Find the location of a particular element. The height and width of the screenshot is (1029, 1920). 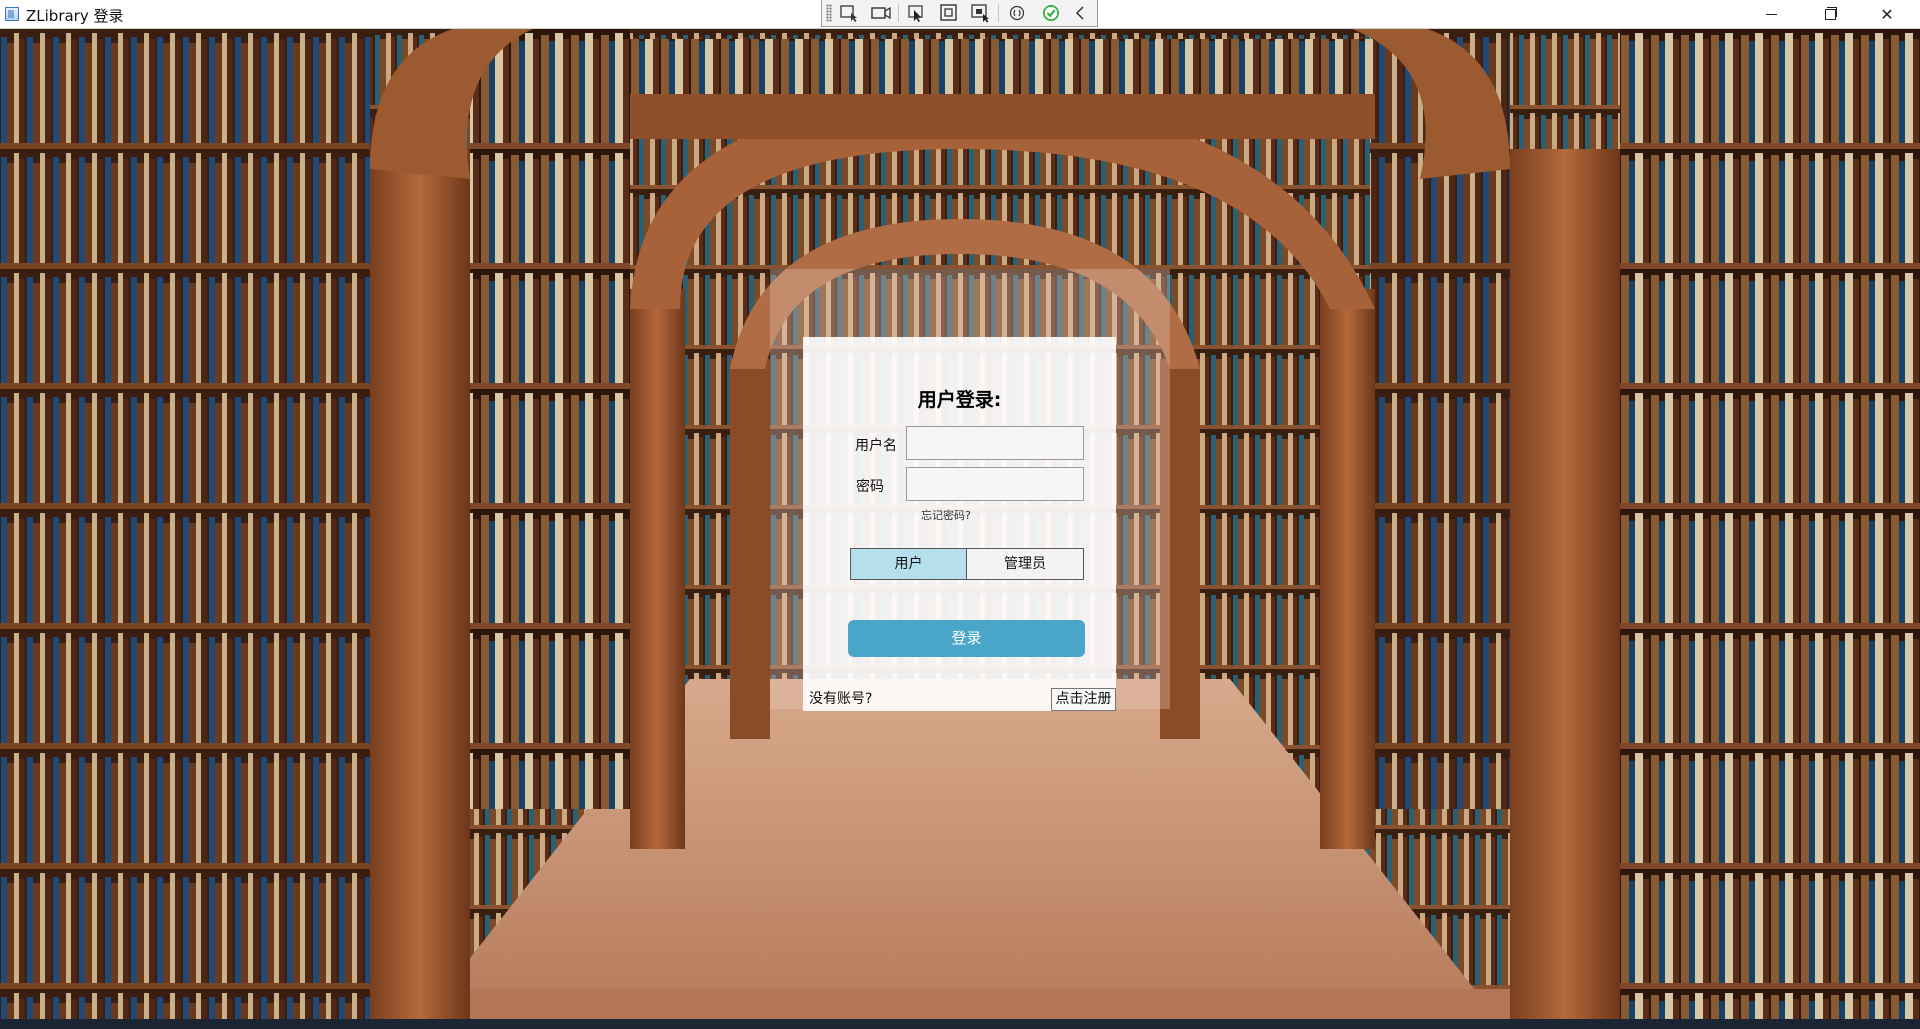

video-icon is located at coordinates (881, 13).